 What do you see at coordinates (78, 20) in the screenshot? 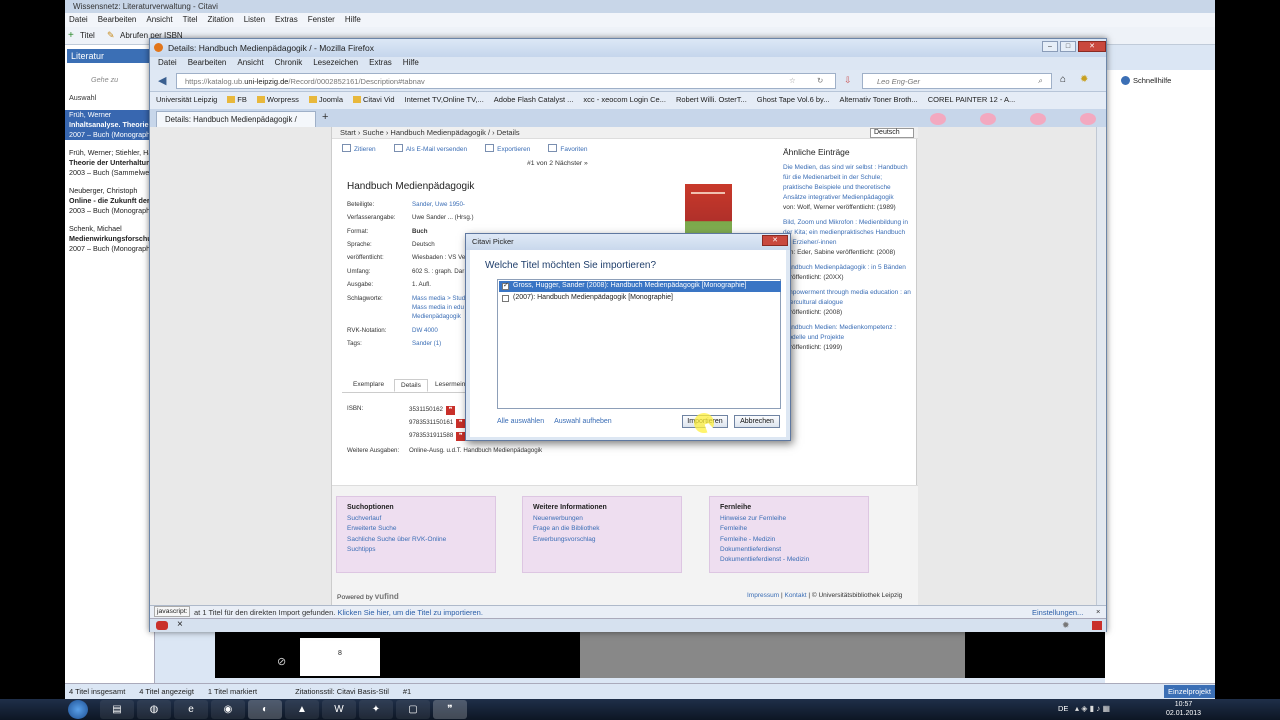
I see `menu-datei: Datei` at bounding box center [78, 20].